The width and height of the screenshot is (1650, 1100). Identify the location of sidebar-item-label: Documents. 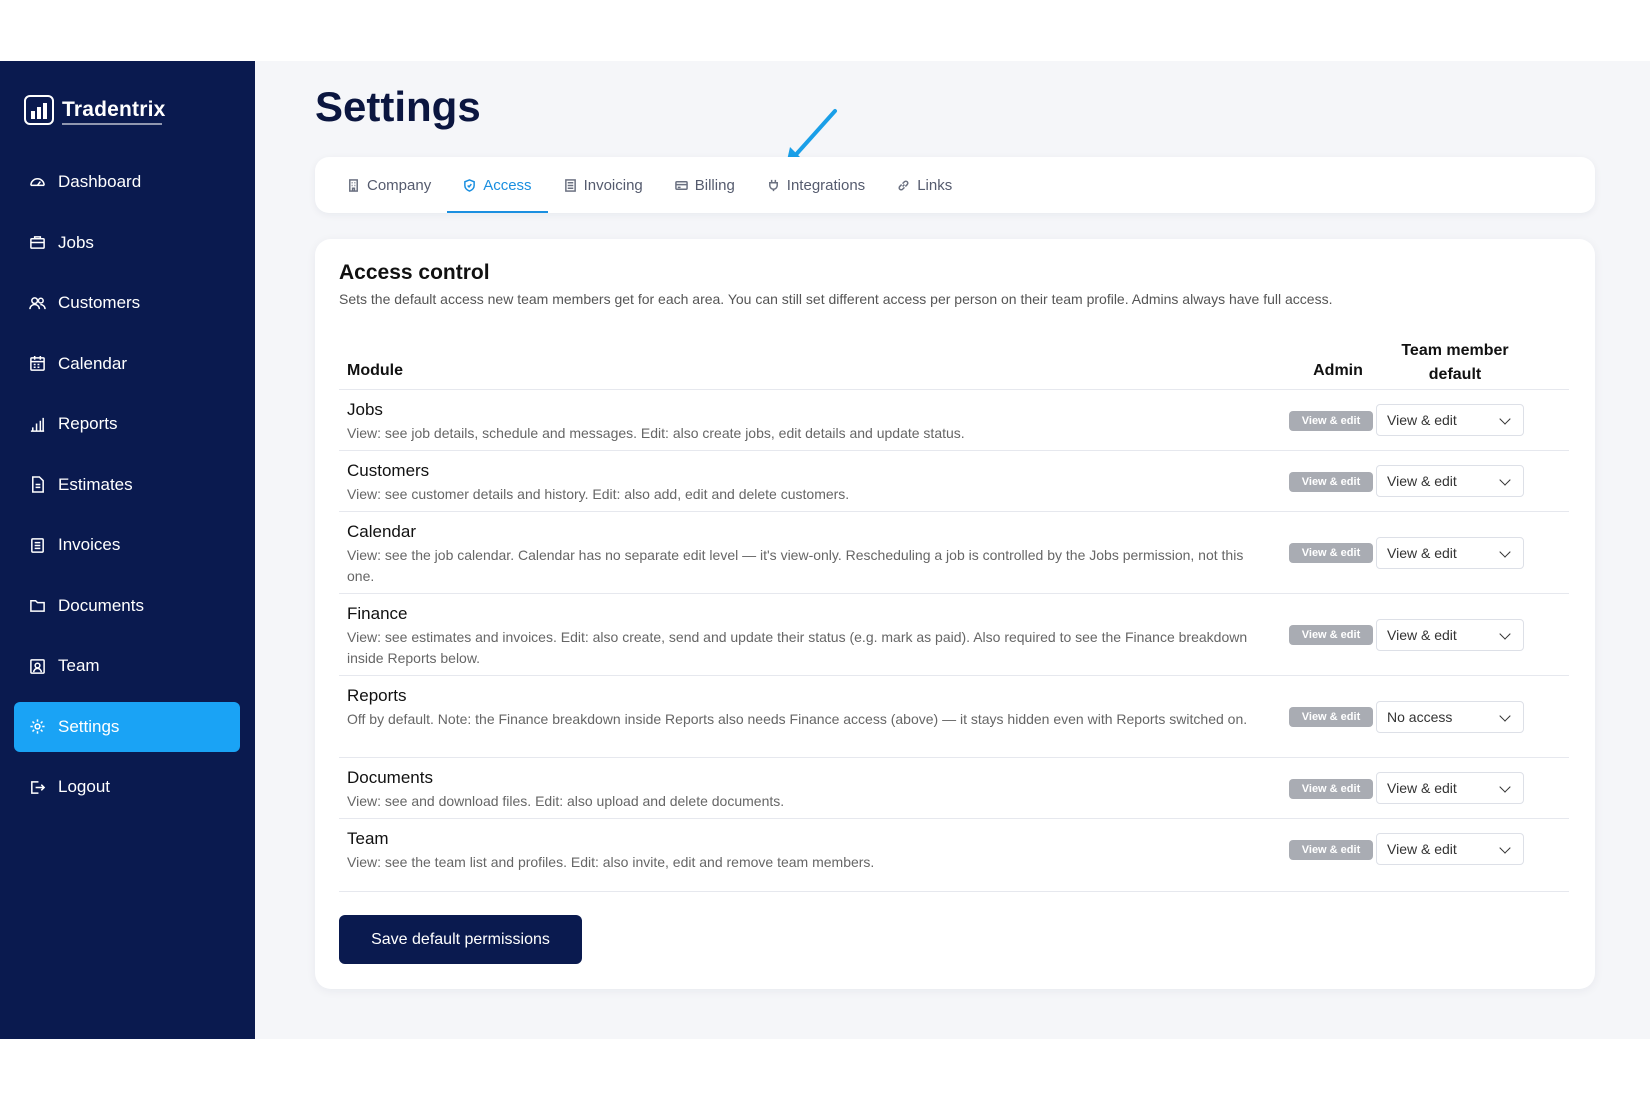
(101, 605).